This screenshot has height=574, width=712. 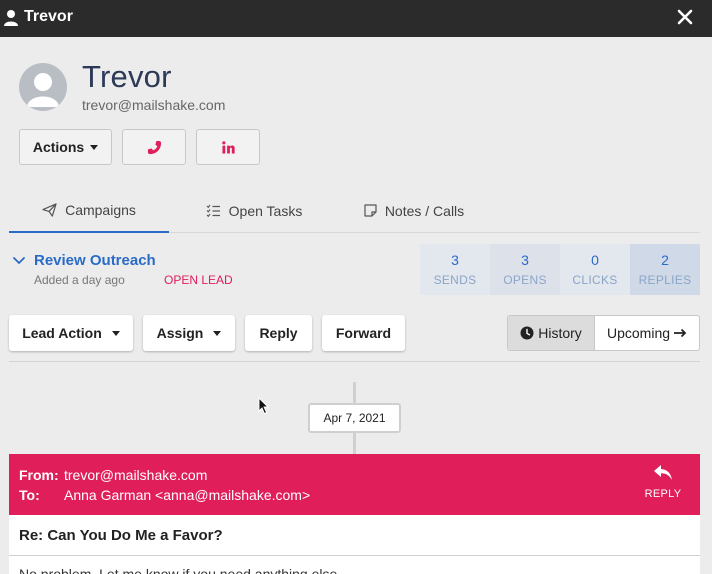 What do you see at coordinates (525, 260) in the screenshot?
I see `stat-opens-value: 3` at bounding box center [525, 260].